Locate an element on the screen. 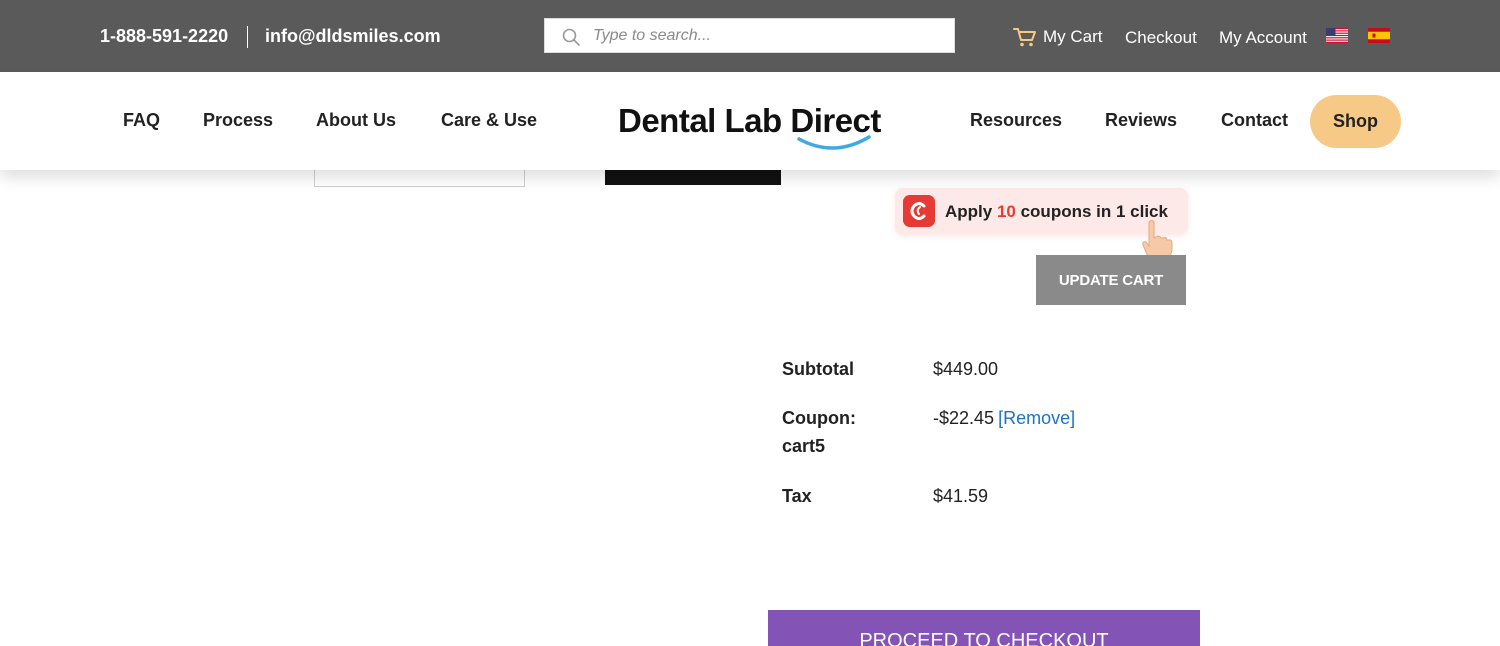 This screenshot has width=1500, height=646. coupon-logo-icon is located at coordinates (919, 211).